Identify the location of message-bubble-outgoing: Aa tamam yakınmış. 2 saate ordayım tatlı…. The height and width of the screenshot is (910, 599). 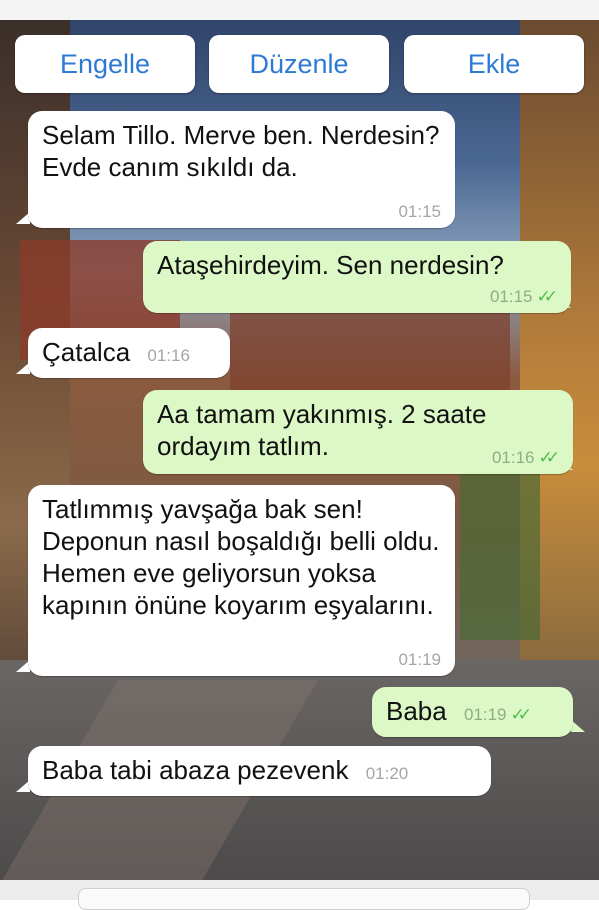
(358, 432).